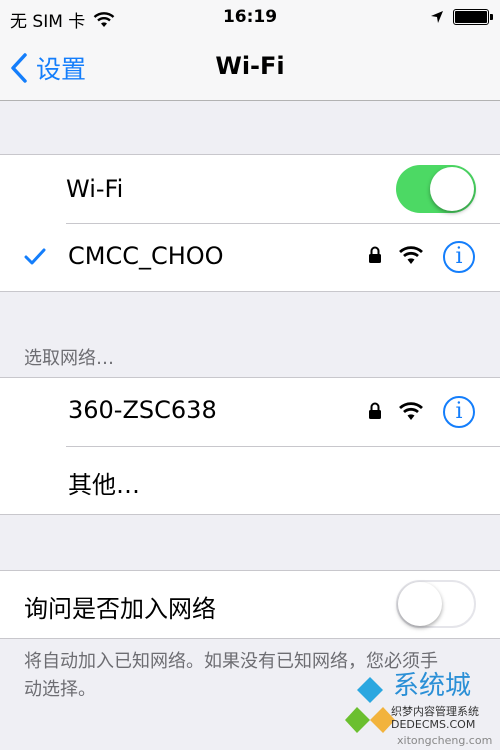  What do you see at coordinates (437, 17) in the screenshot?
I see `location-arrow-icon` at bounding box center [437, 17].